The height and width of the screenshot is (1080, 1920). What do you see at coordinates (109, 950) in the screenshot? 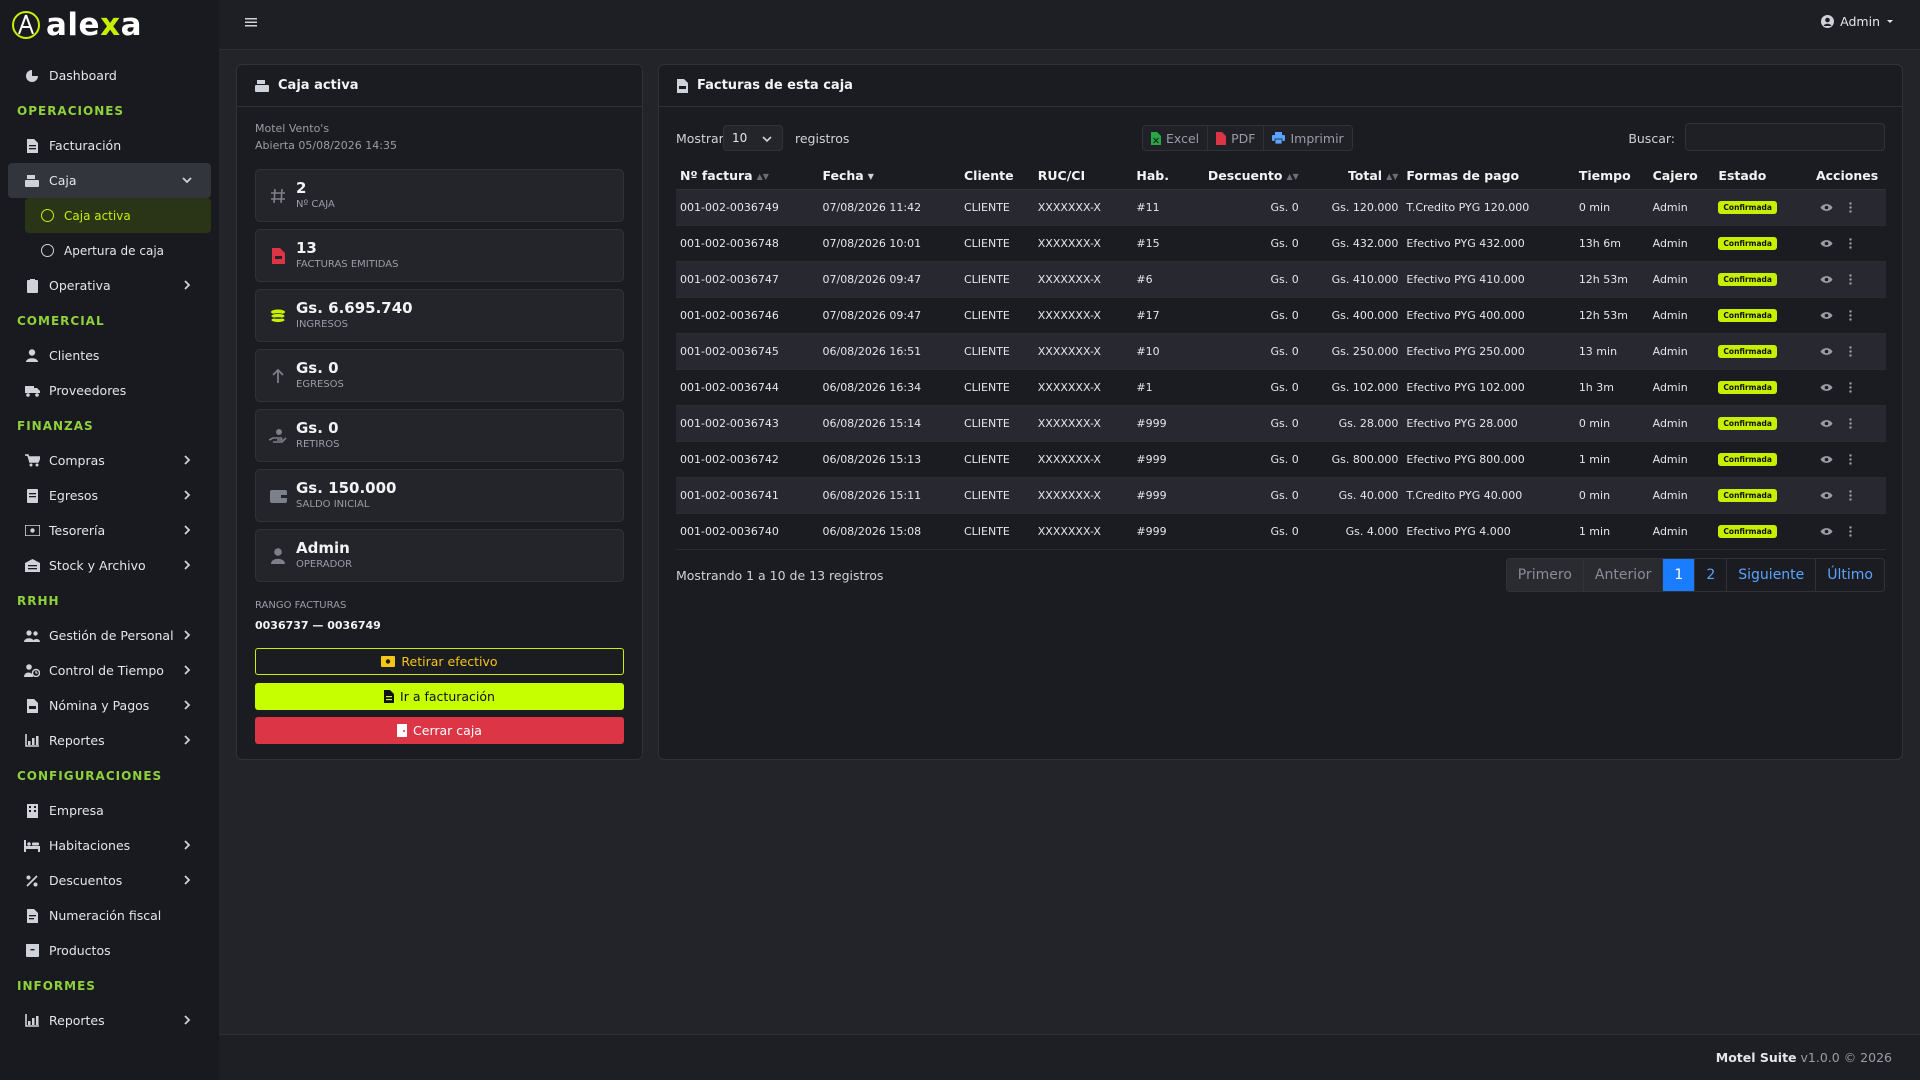
I see `sidebar-item-productos: Productos` at bounding box center [109, 950].